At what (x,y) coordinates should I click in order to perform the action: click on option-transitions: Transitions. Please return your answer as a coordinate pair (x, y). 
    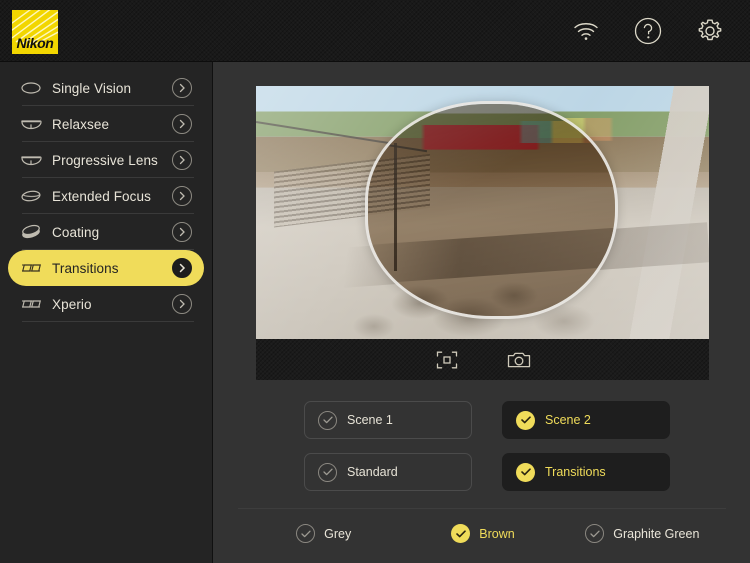
    Looking at the image, I should click on (586, 472).